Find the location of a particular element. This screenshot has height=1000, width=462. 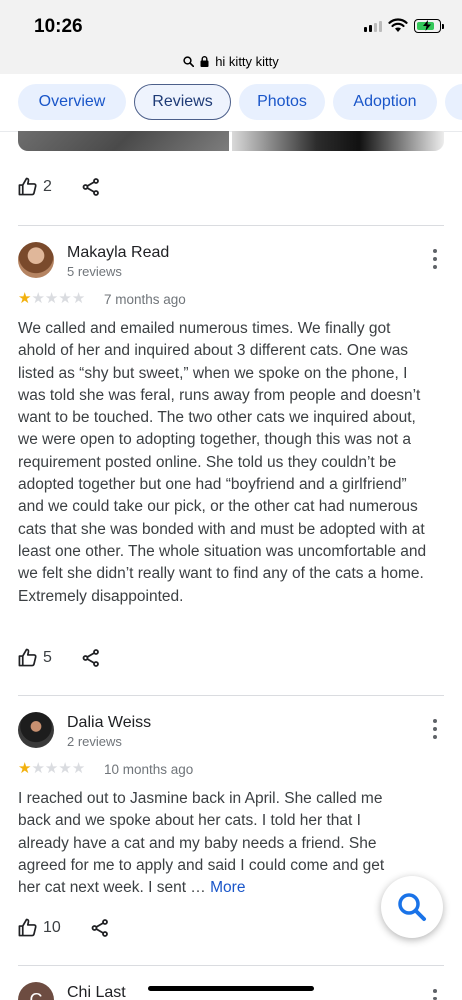

tab-overview: Overview is located at coordinates (72, 102).